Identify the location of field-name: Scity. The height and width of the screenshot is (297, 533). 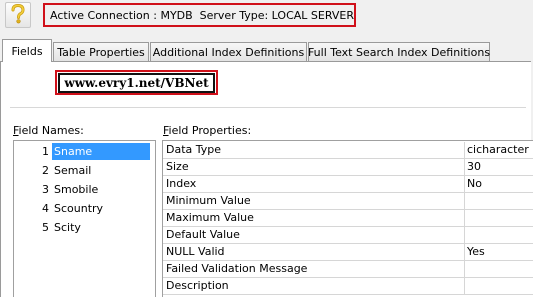
(101, 227).